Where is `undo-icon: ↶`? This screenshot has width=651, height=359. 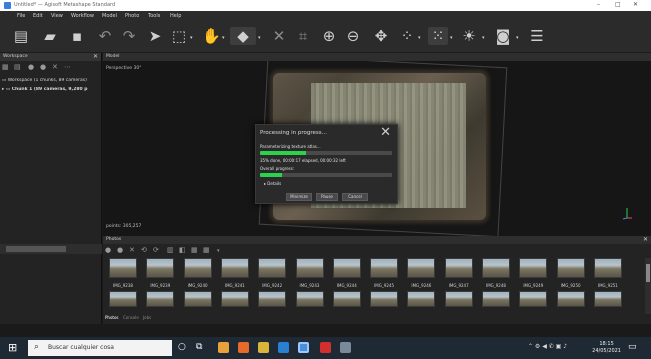 undo-icon: ↶ is located at coordinates (105, 36).